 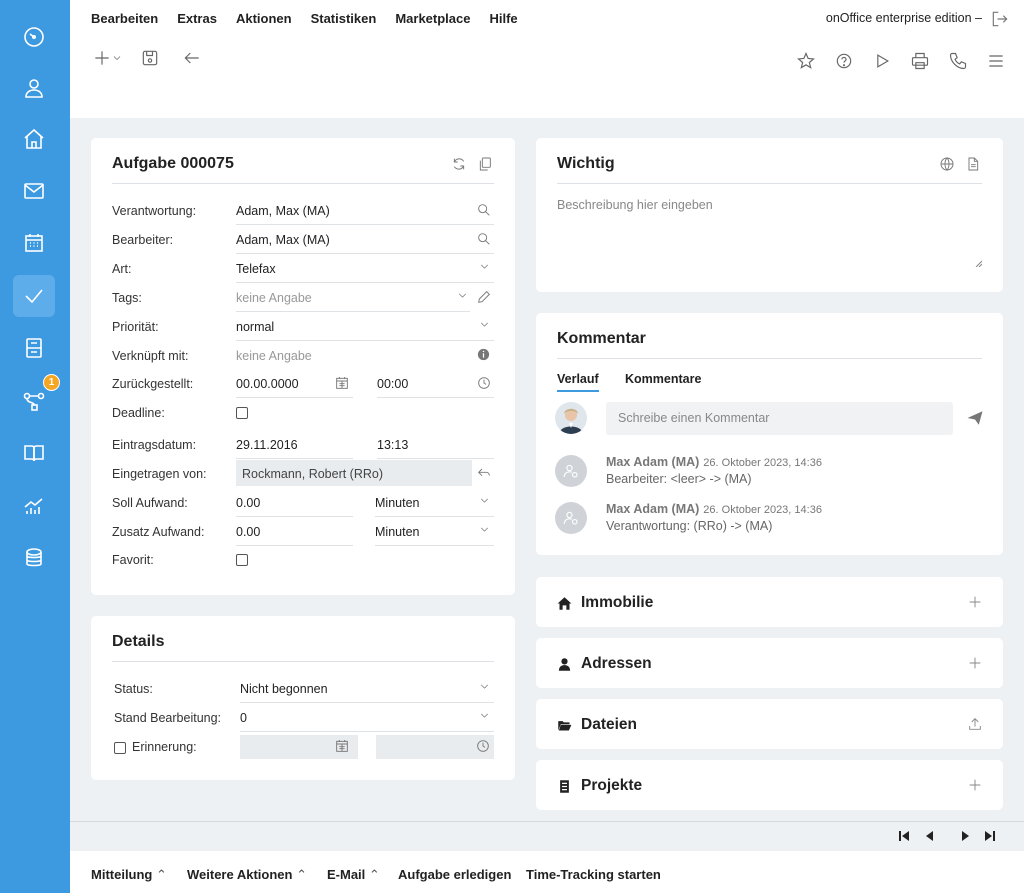 I want to click on email-button: E-Mail ⌃, so click(x=353, y=875).